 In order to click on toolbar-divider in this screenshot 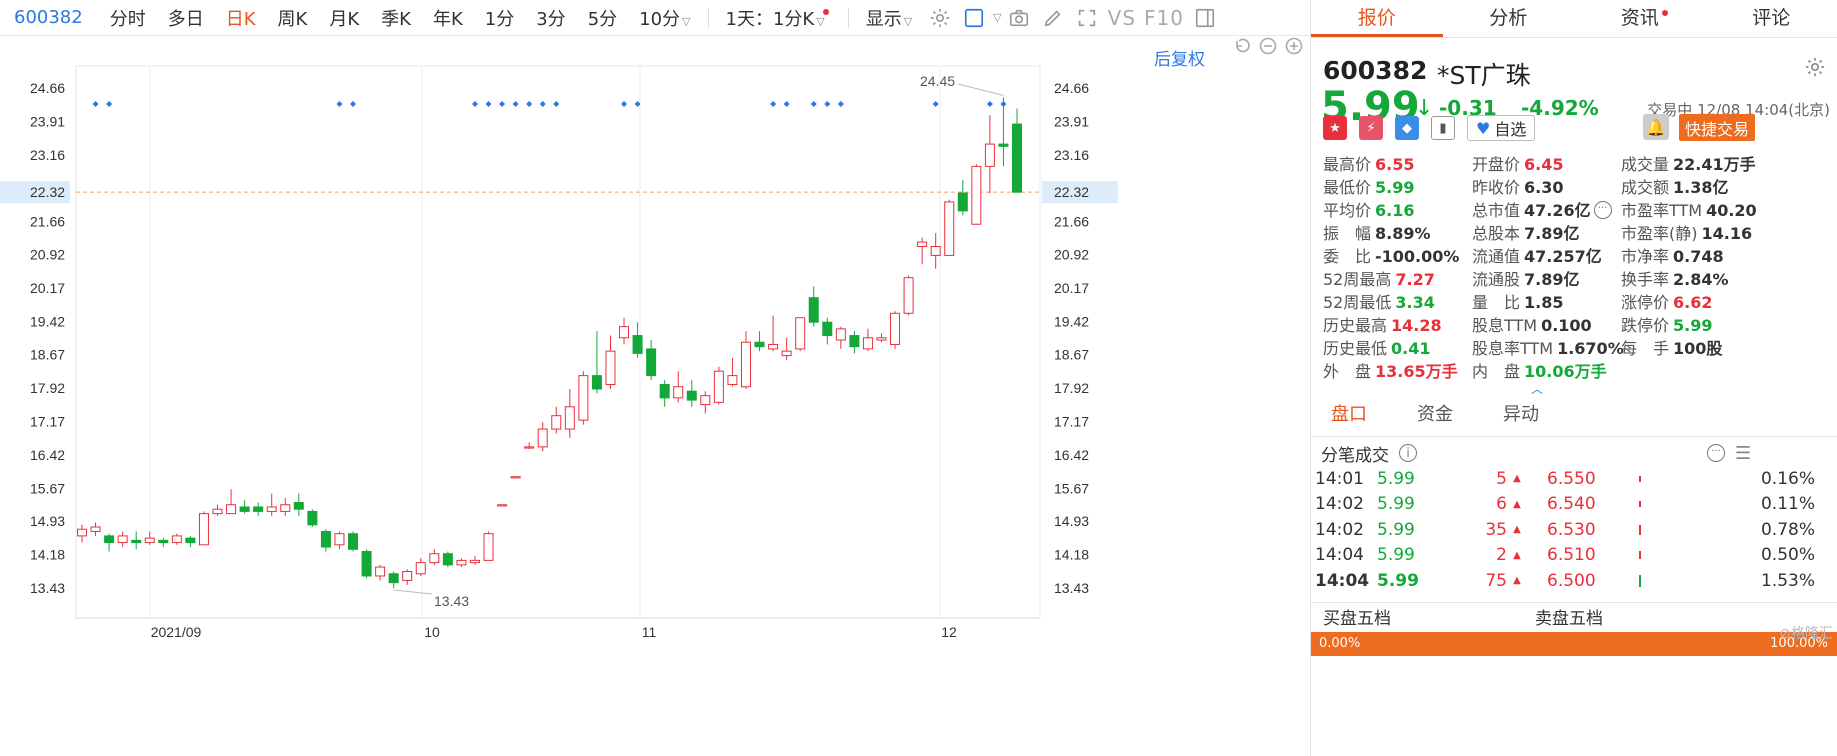, I will do `click(848, 17)`.